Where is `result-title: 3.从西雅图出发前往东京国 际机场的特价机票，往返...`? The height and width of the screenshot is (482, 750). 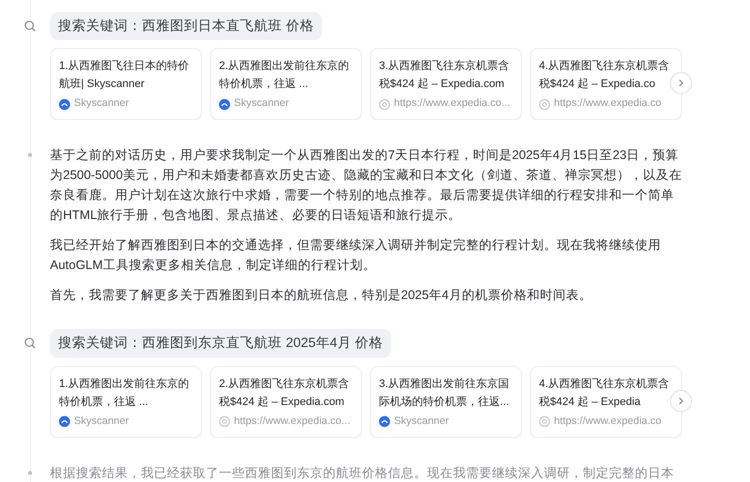
result-title: 3.从西雅图出发前往东京国 际机场的特价机票，往返... is located at coordinates (444, 393).